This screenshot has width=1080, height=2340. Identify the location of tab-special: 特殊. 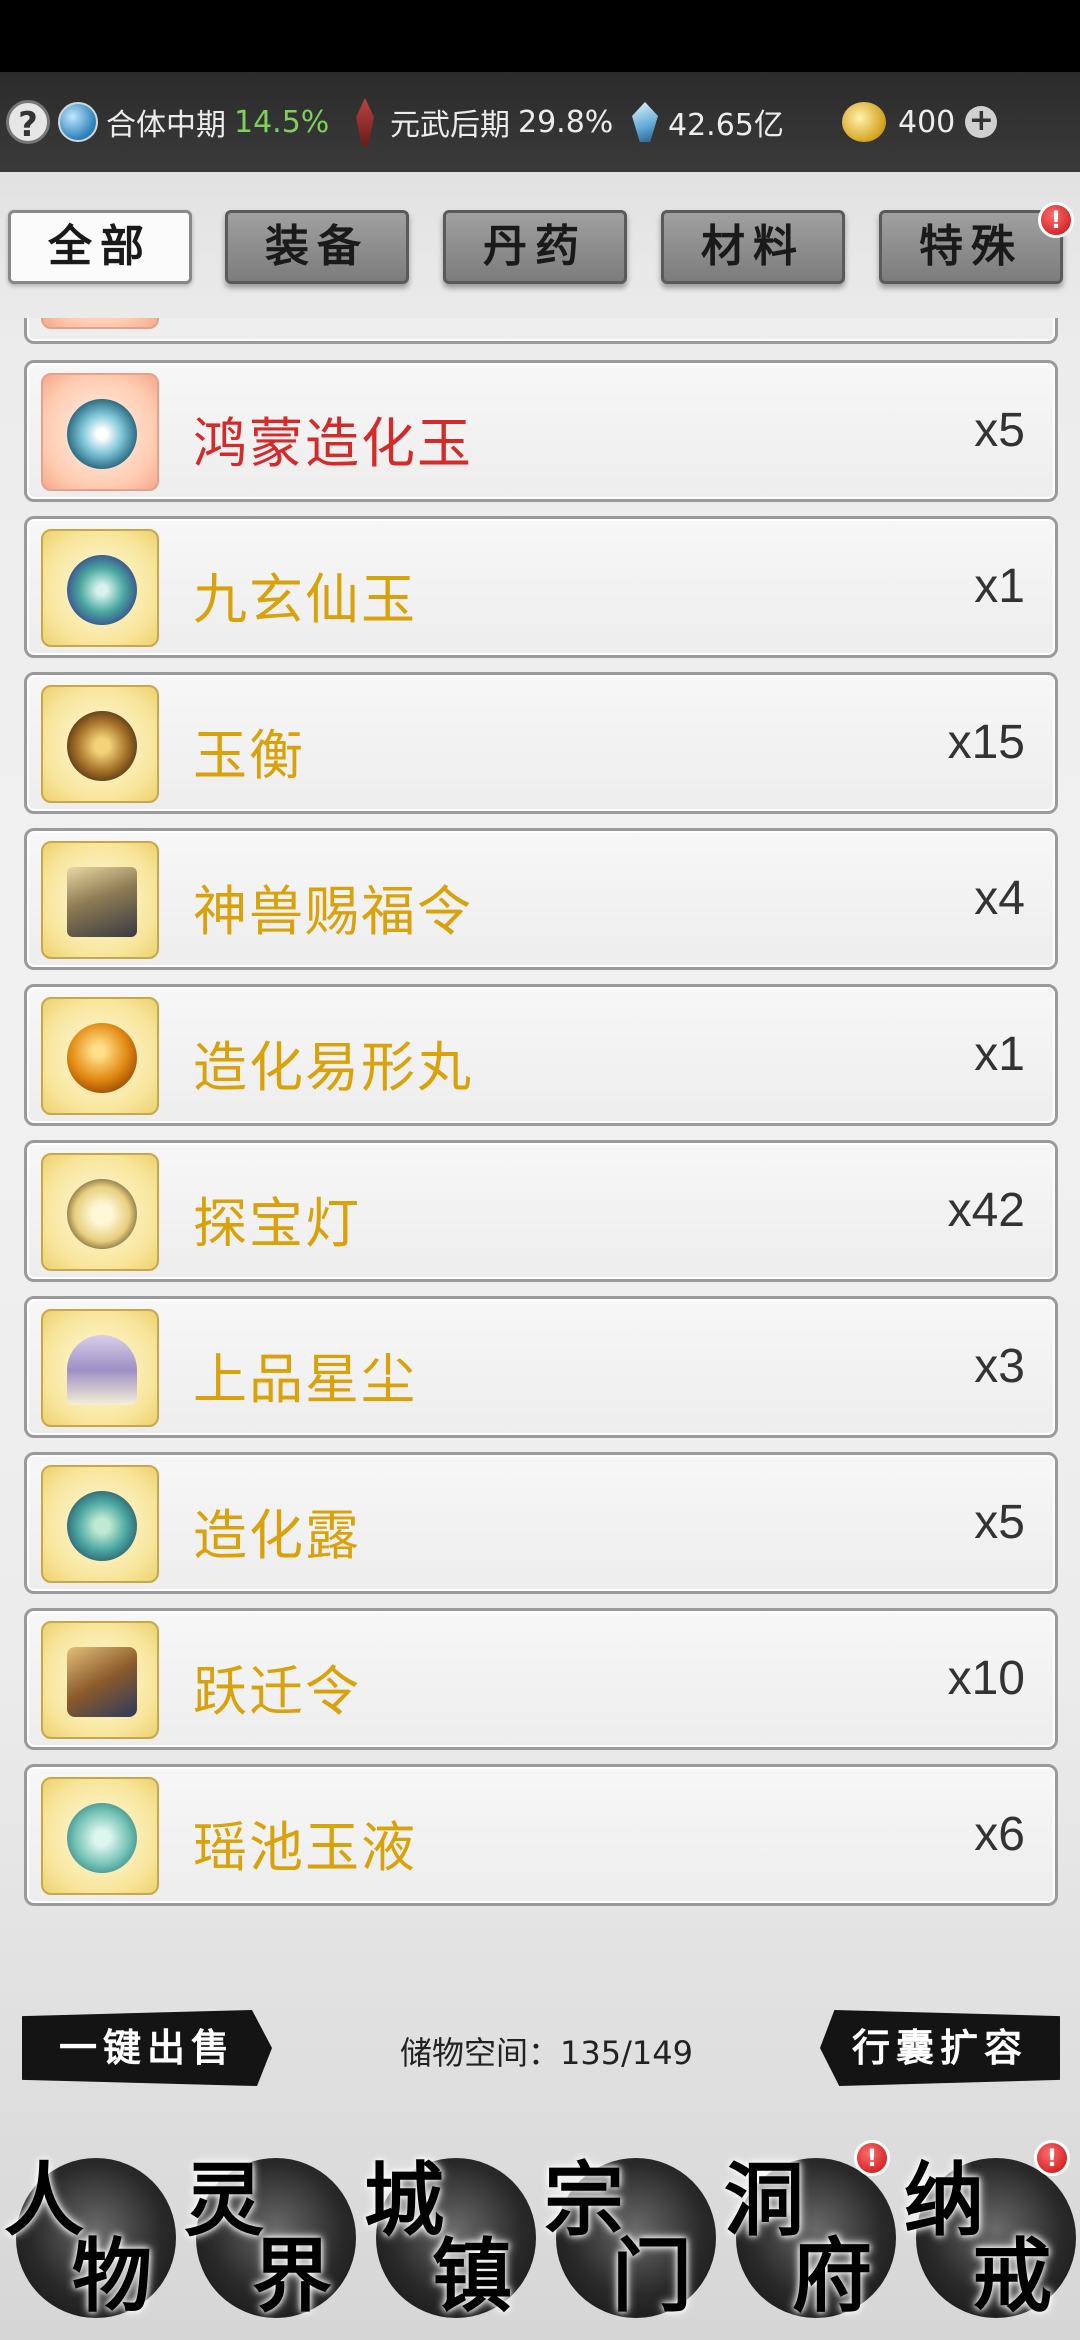
(971, 247).